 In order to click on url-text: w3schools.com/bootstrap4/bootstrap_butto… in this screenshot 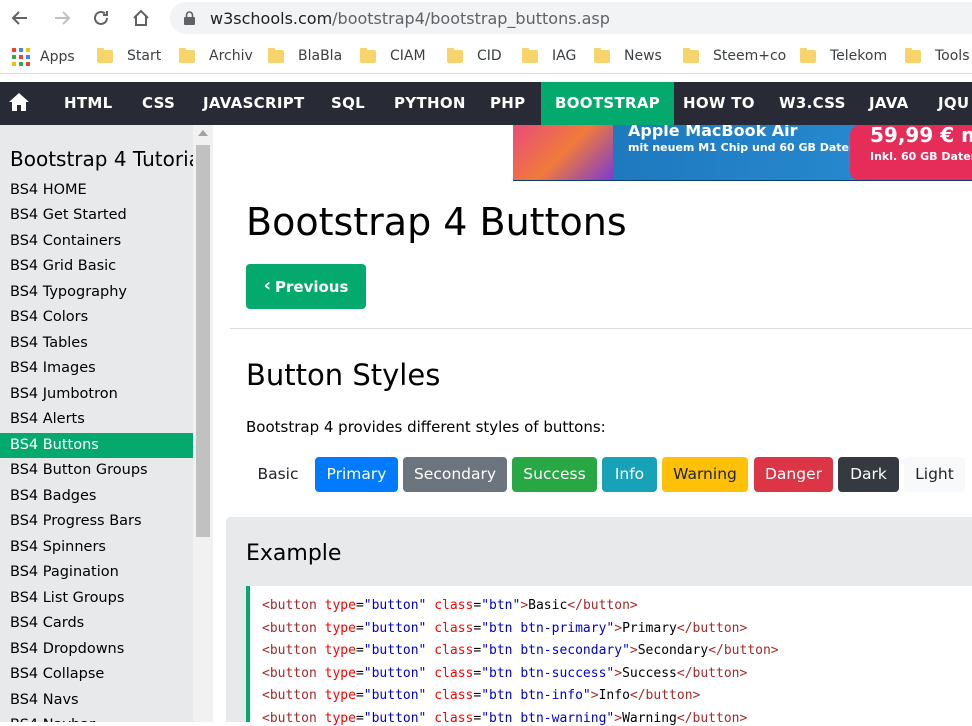, I will do `click(410, 18)`.